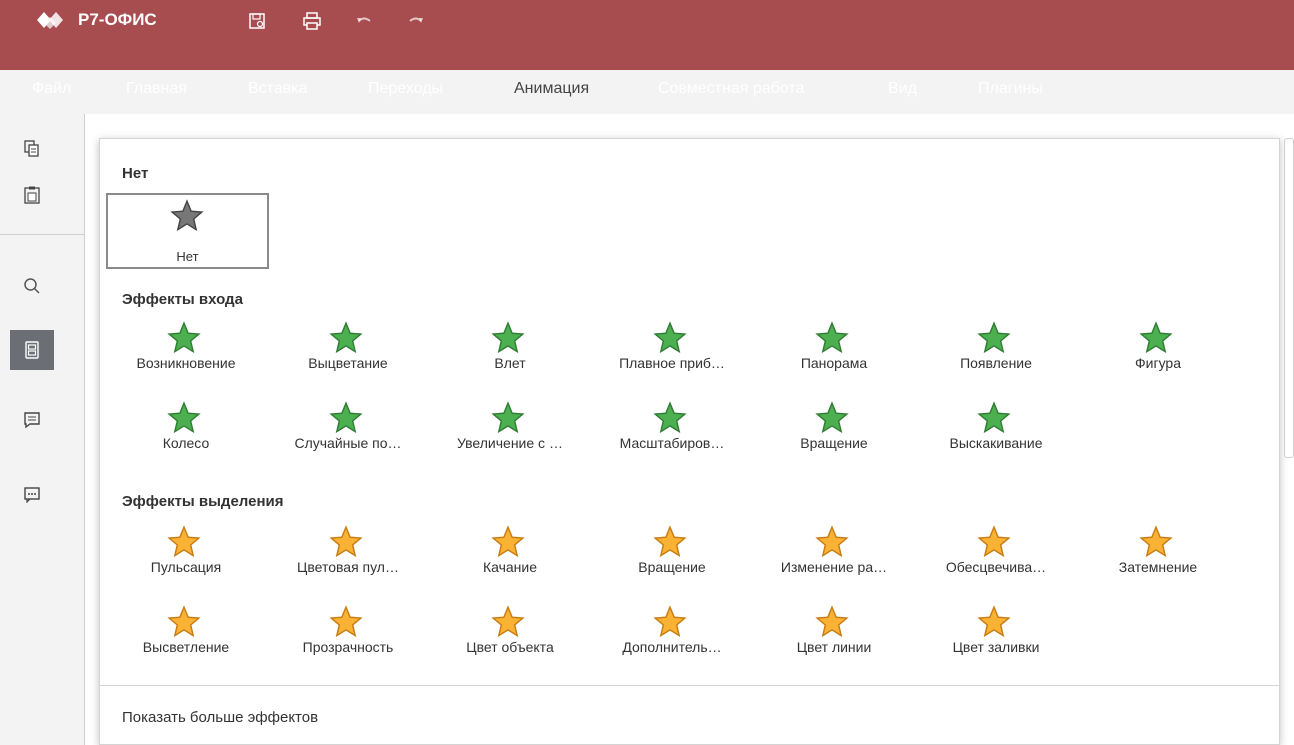  What do you see at coordinates (32, 350) in the screenshot?
I see `slides-icon` at bounding box center [32, 350].